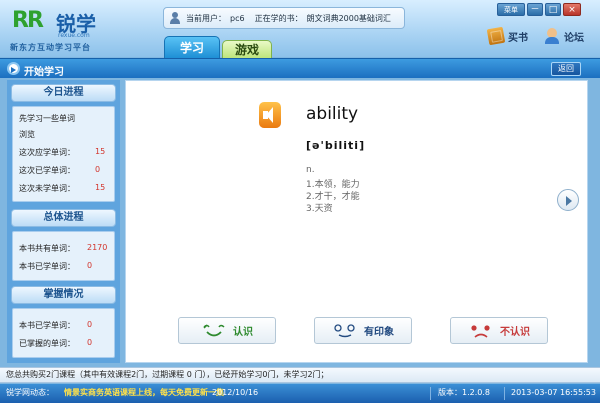 The width and height of the screenshot is (600, 403). What do you see at coordinates (28, 20) in the screenshot?
I see `logo-mark: RR` at bounding box center [28, 20].